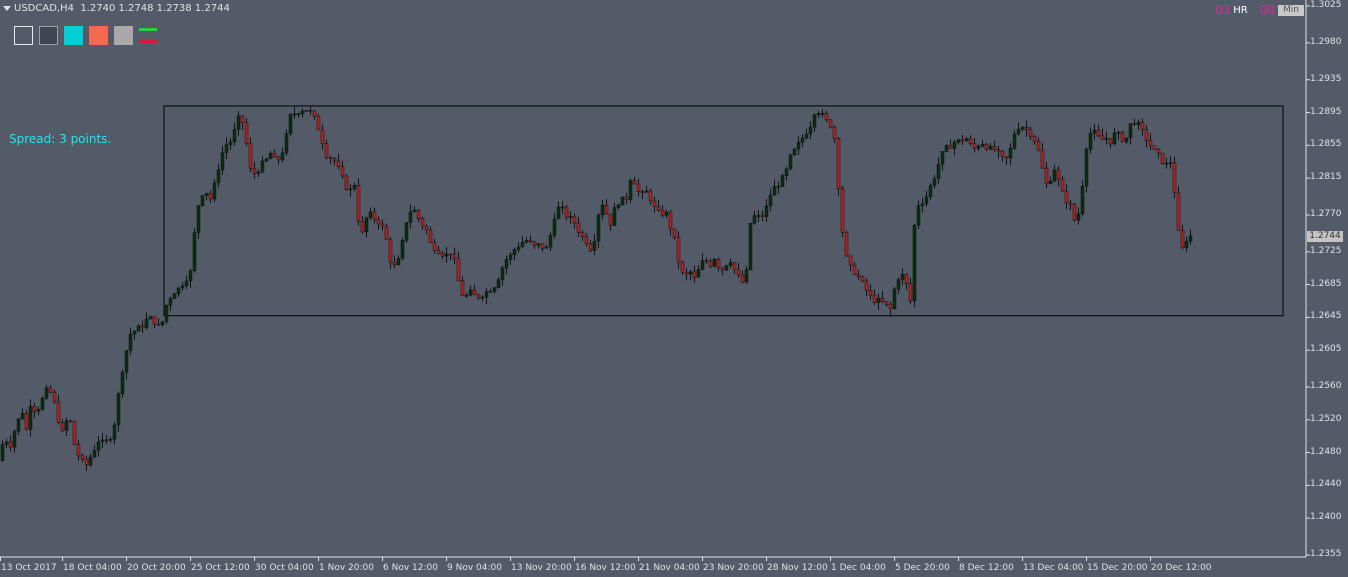  What do you see at coordinates (92, 568) in the screenshot?
I see `time-tick-label: 18 Oct 04:00` at bounding box center [92, 568].